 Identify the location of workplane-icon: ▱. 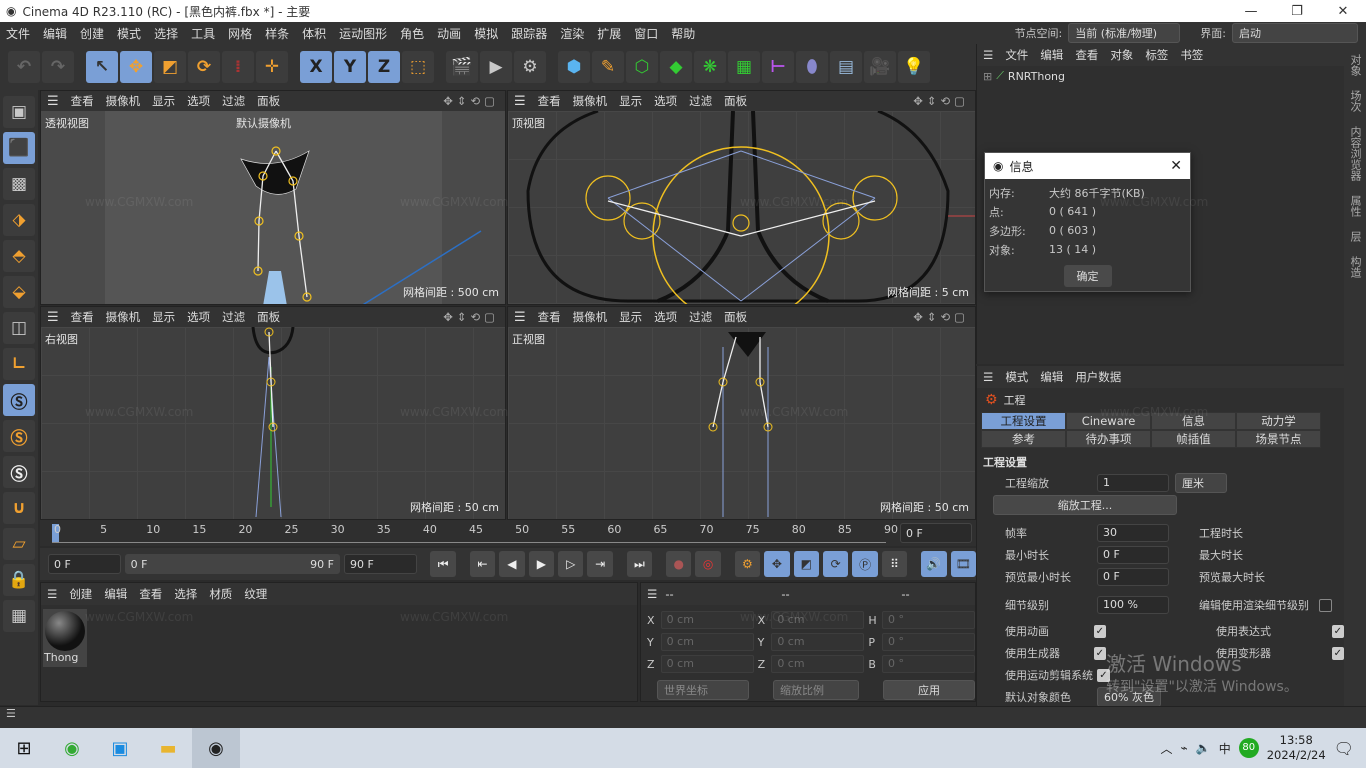
(19, 544).